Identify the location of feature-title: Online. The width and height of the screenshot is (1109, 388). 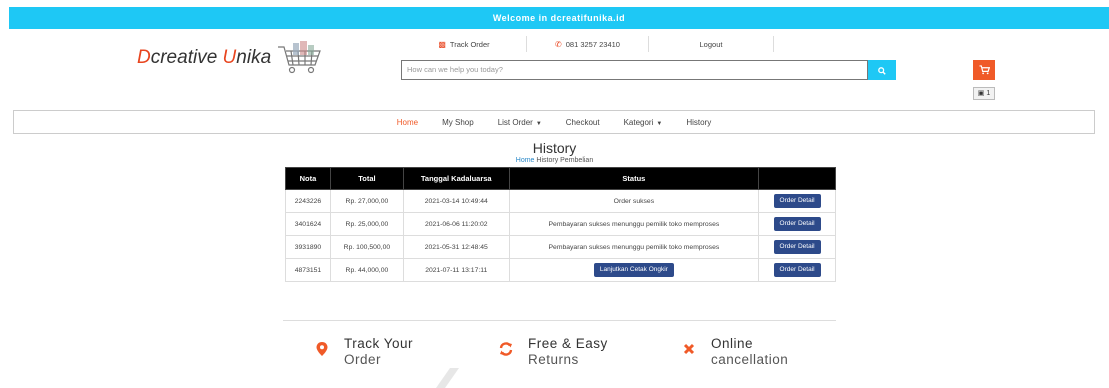
(732, 343).